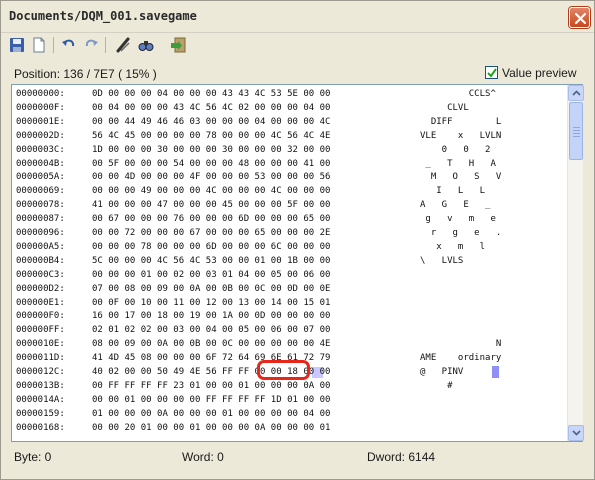  I want to click on hex-row-address: 0000004B:, so click(40, 163).